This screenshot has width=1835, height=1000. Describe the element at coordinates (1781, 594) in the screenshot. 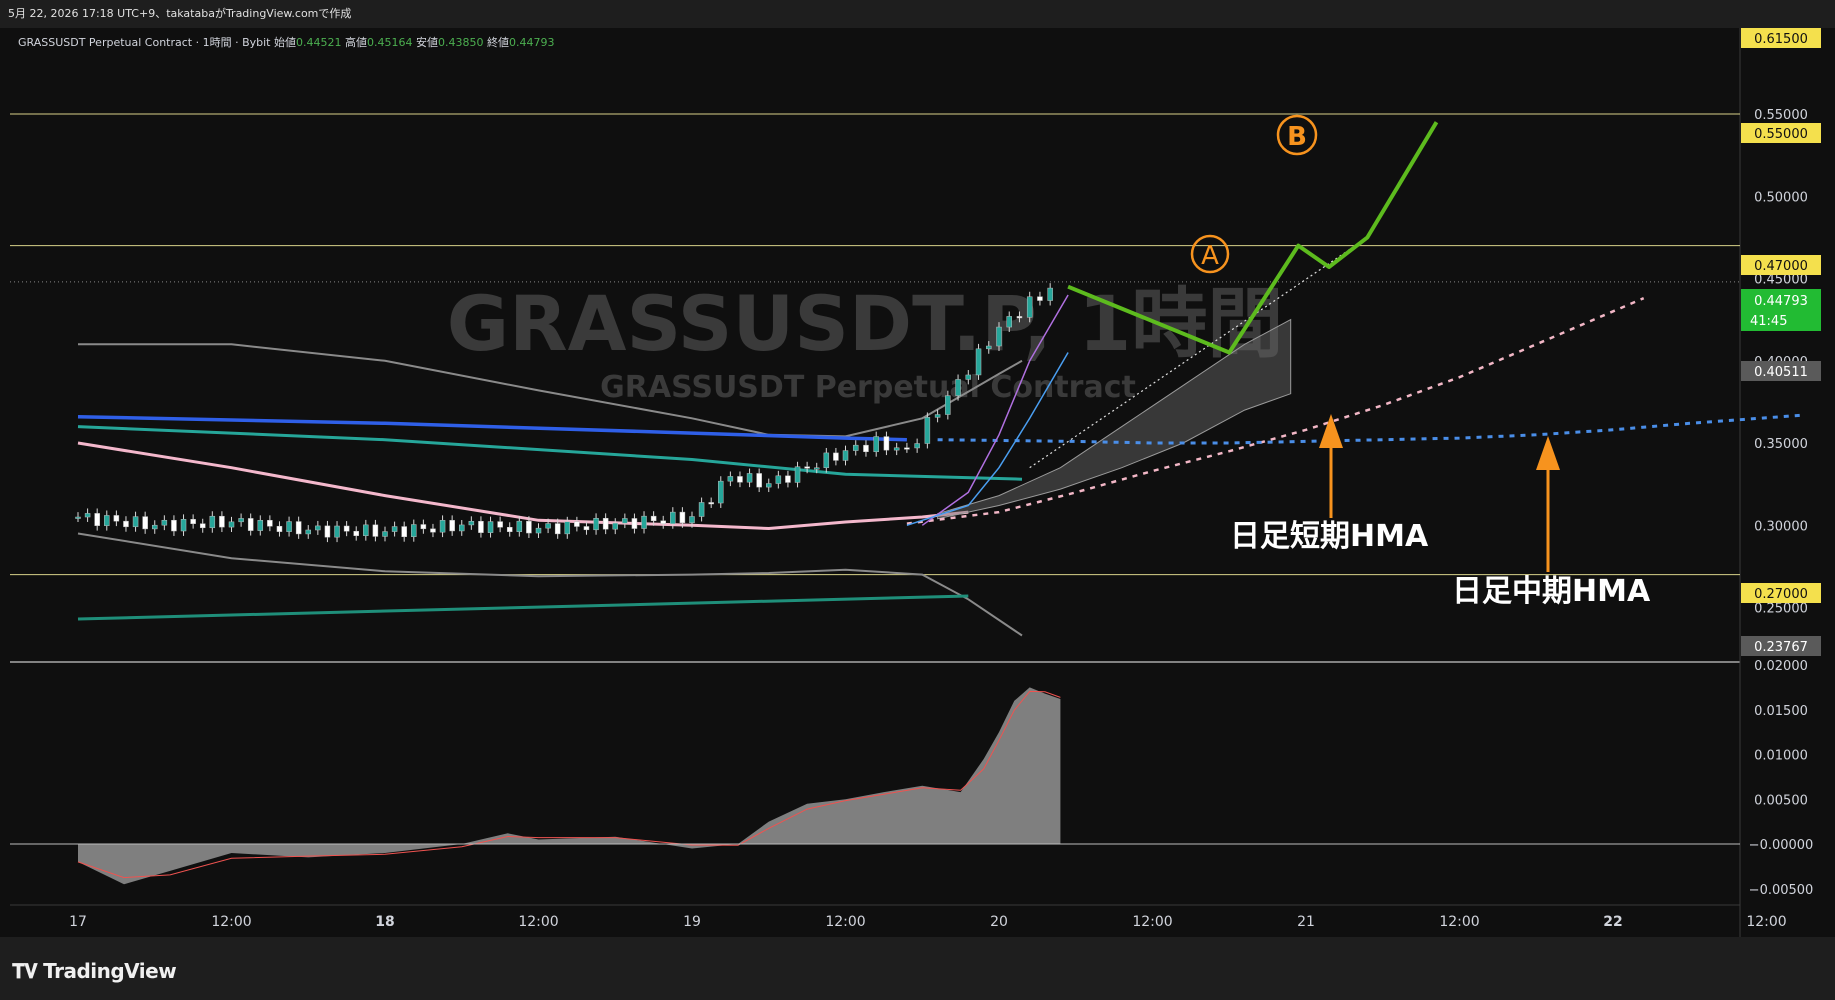

I see `svg-text: 0.27000` at that location.